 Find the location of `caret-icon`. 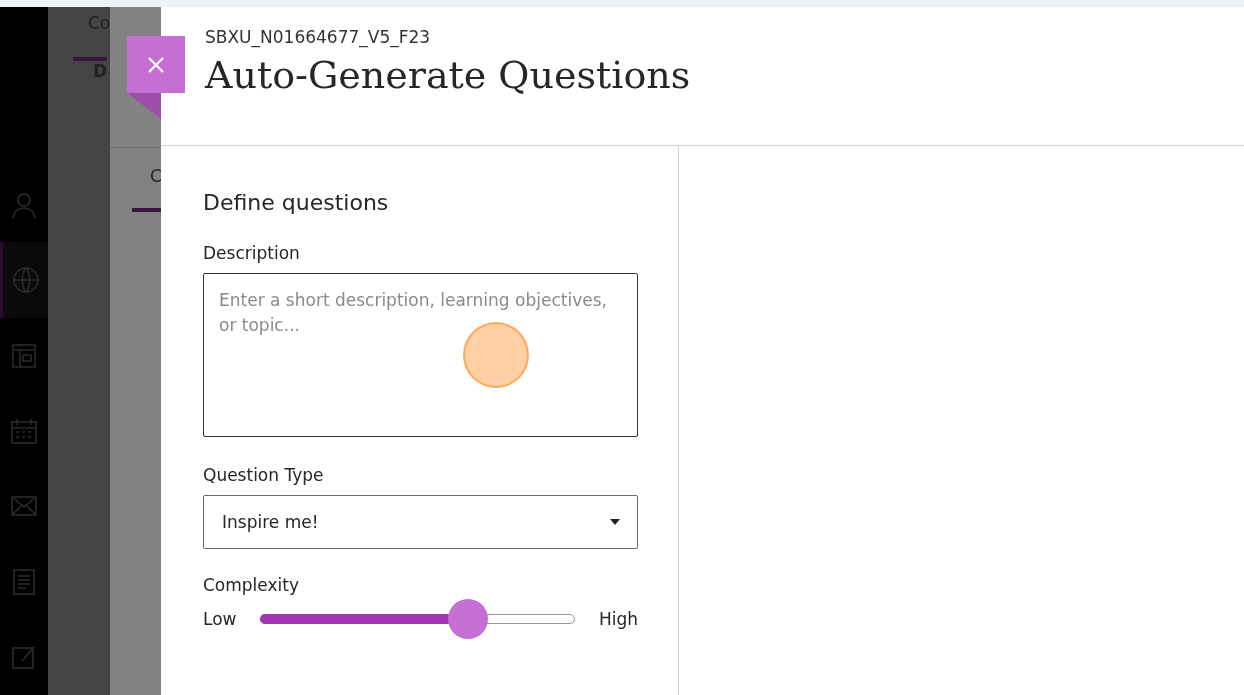

caret-icon is located at coordinates (615, 522).